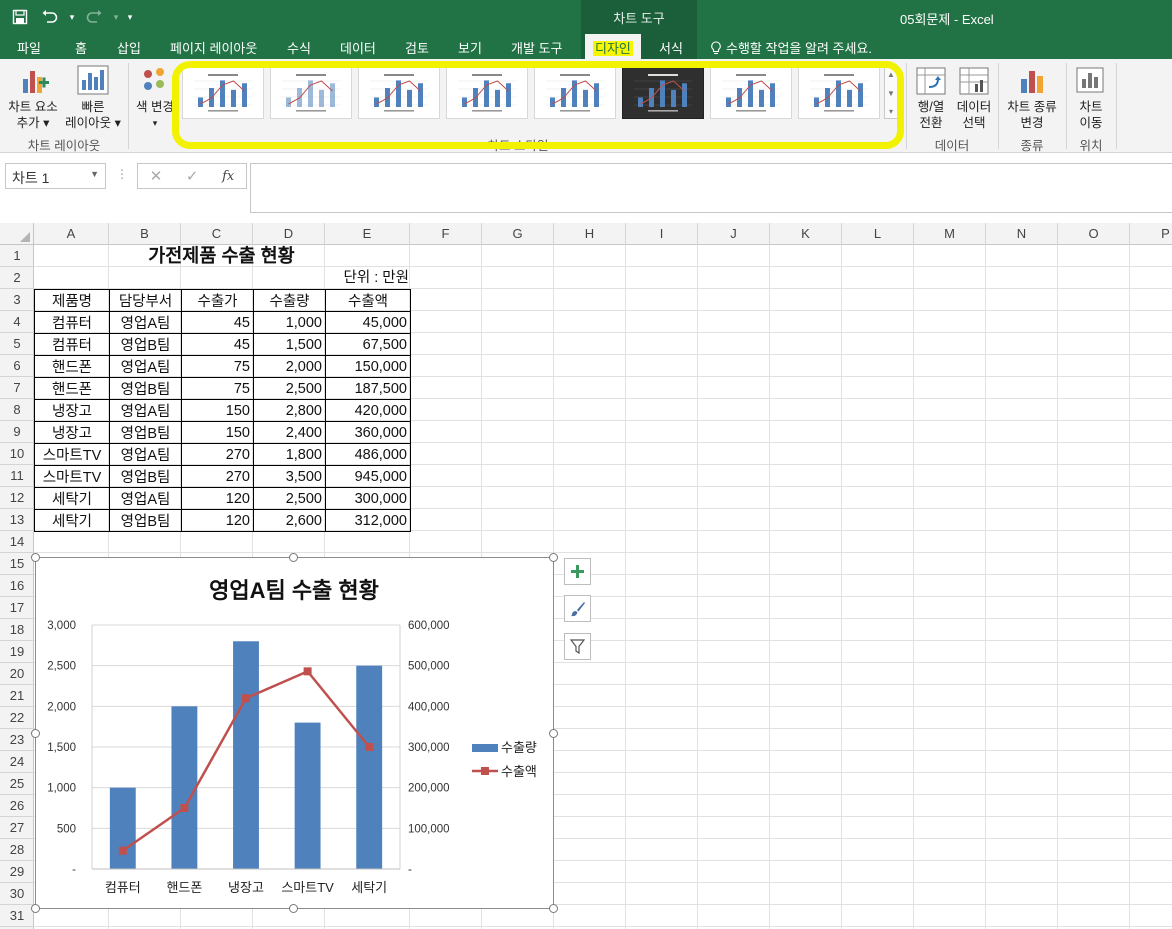 The height and width of the screenshot is (929, 1172). What do you see at coordinates (20, 17) in the screenshot?
I see `save-icon` at bounding box center [20, 17].